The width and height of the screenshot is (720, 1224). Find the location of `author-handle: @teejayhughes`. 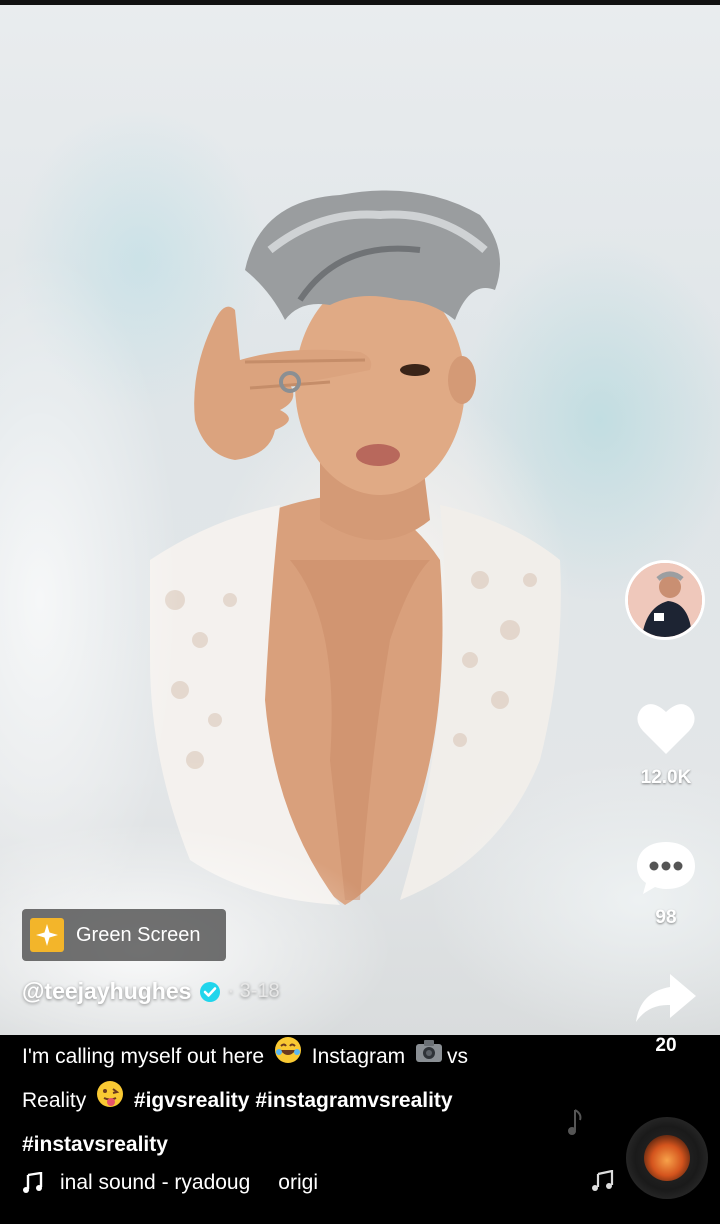

author-handle: @teejayhughes is located at coordinates (106, 991).